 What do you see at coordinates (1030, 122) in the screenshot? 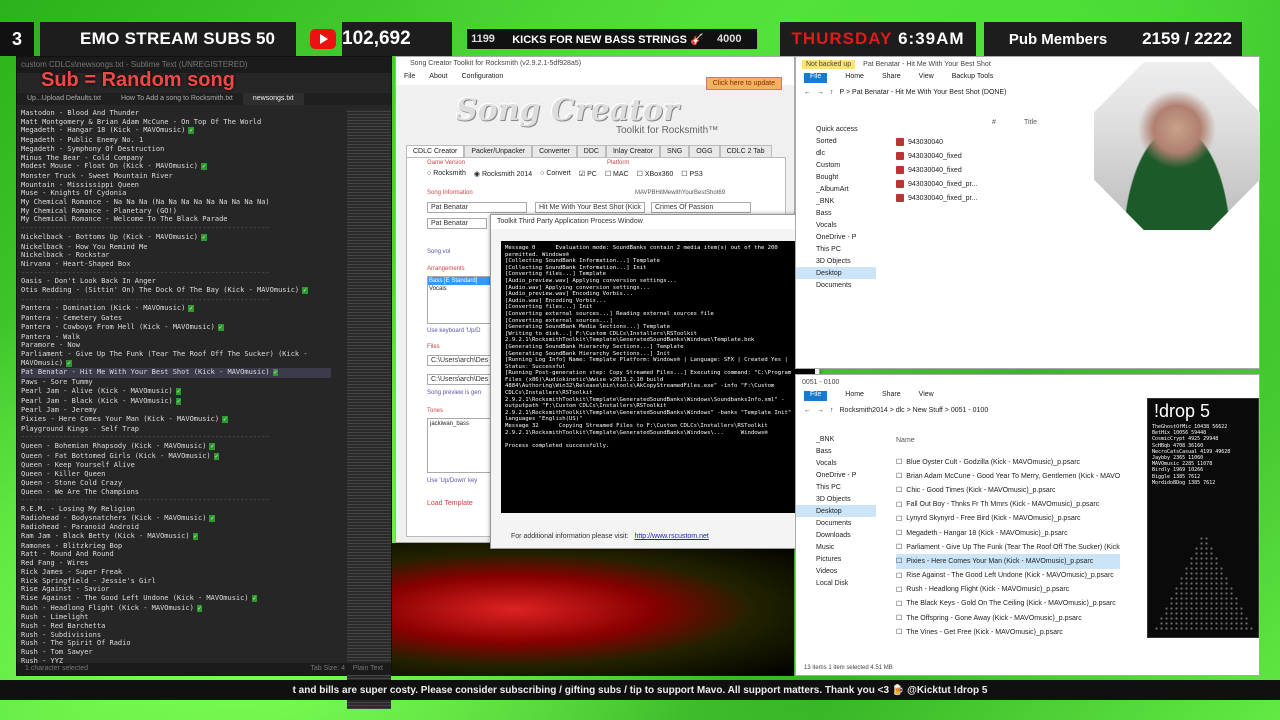
I see `col-title: Title` at bounding box center [1030, 122].